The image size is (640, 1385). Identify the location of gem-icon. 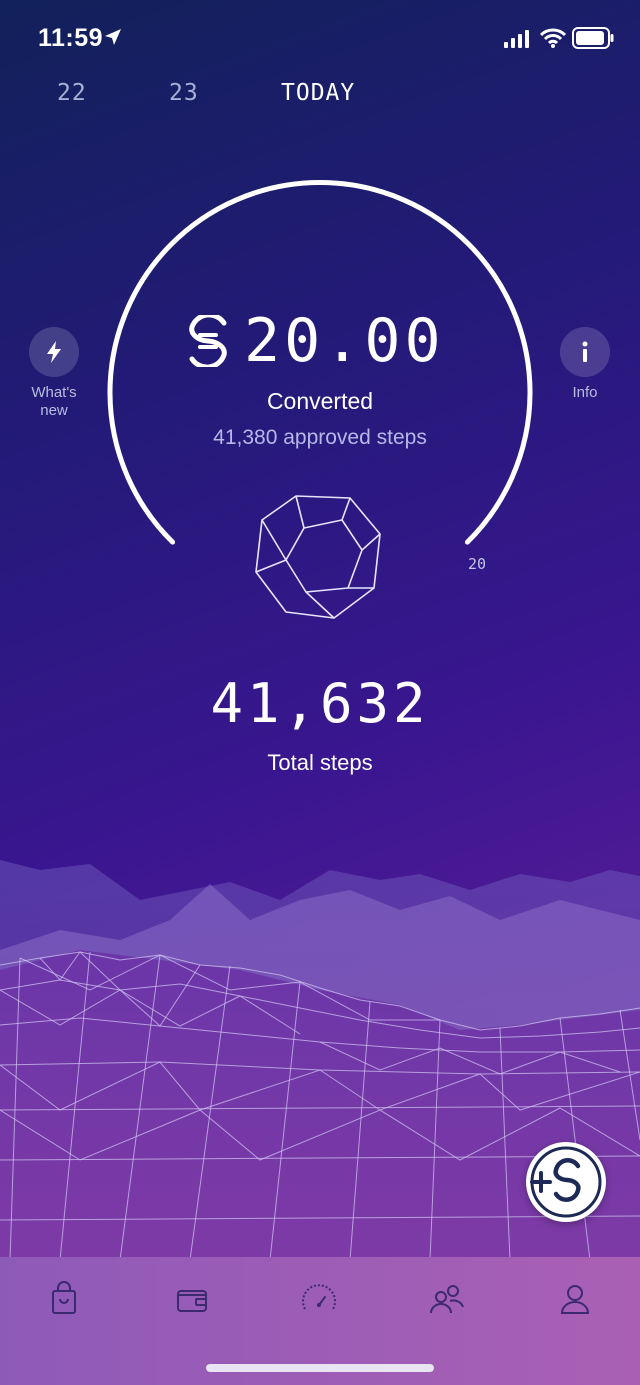
(318, 557).